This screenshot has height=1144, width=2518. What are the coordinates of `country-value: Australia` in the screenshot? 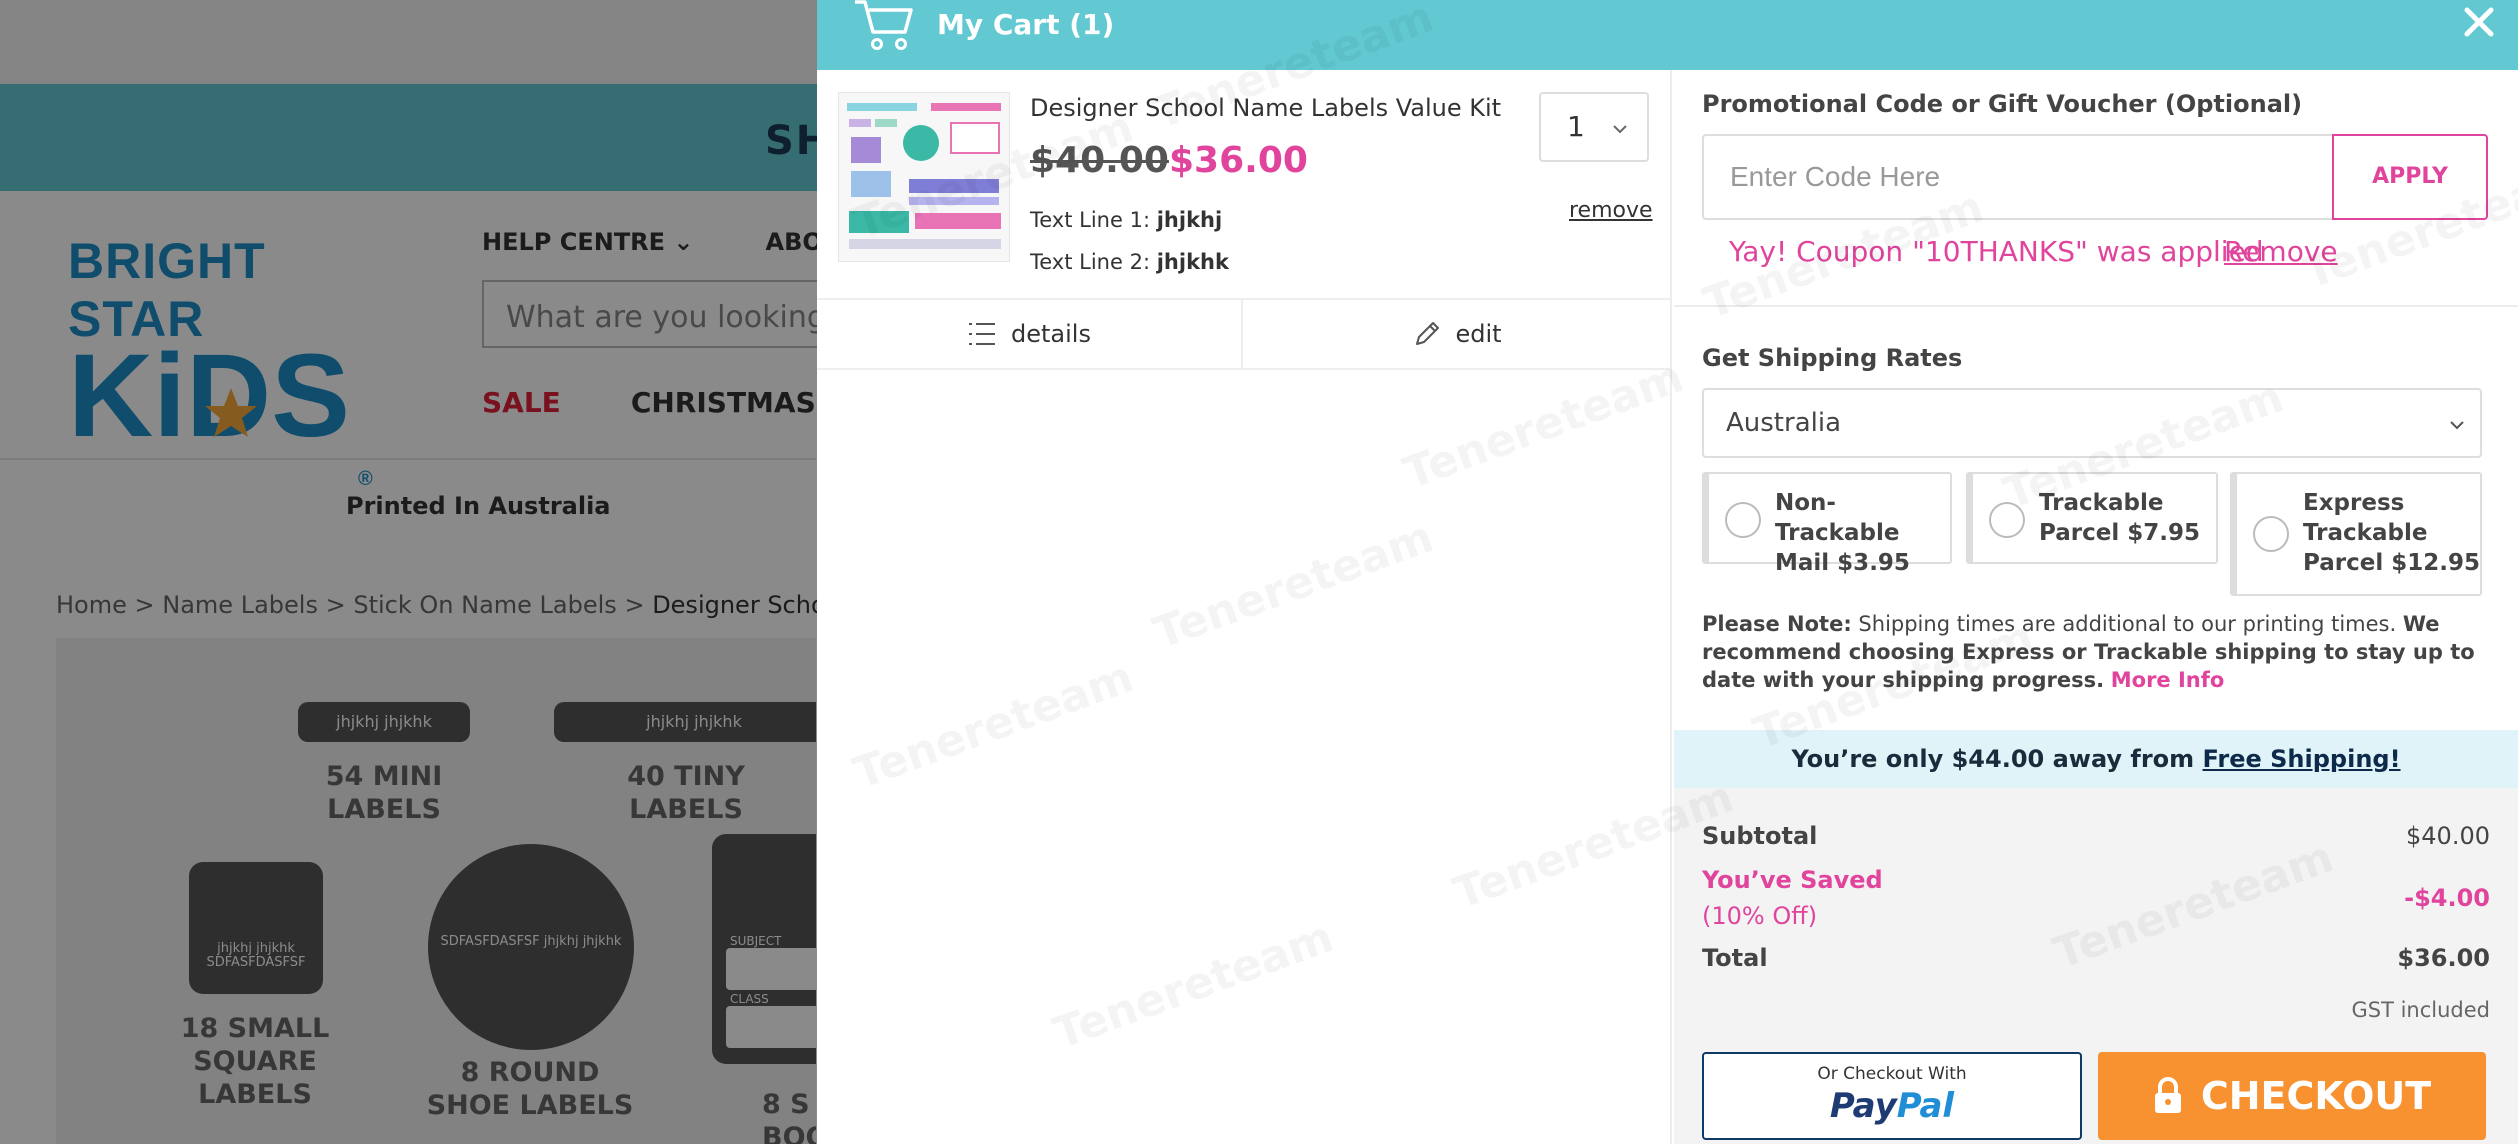 It's located at (1784, 423).